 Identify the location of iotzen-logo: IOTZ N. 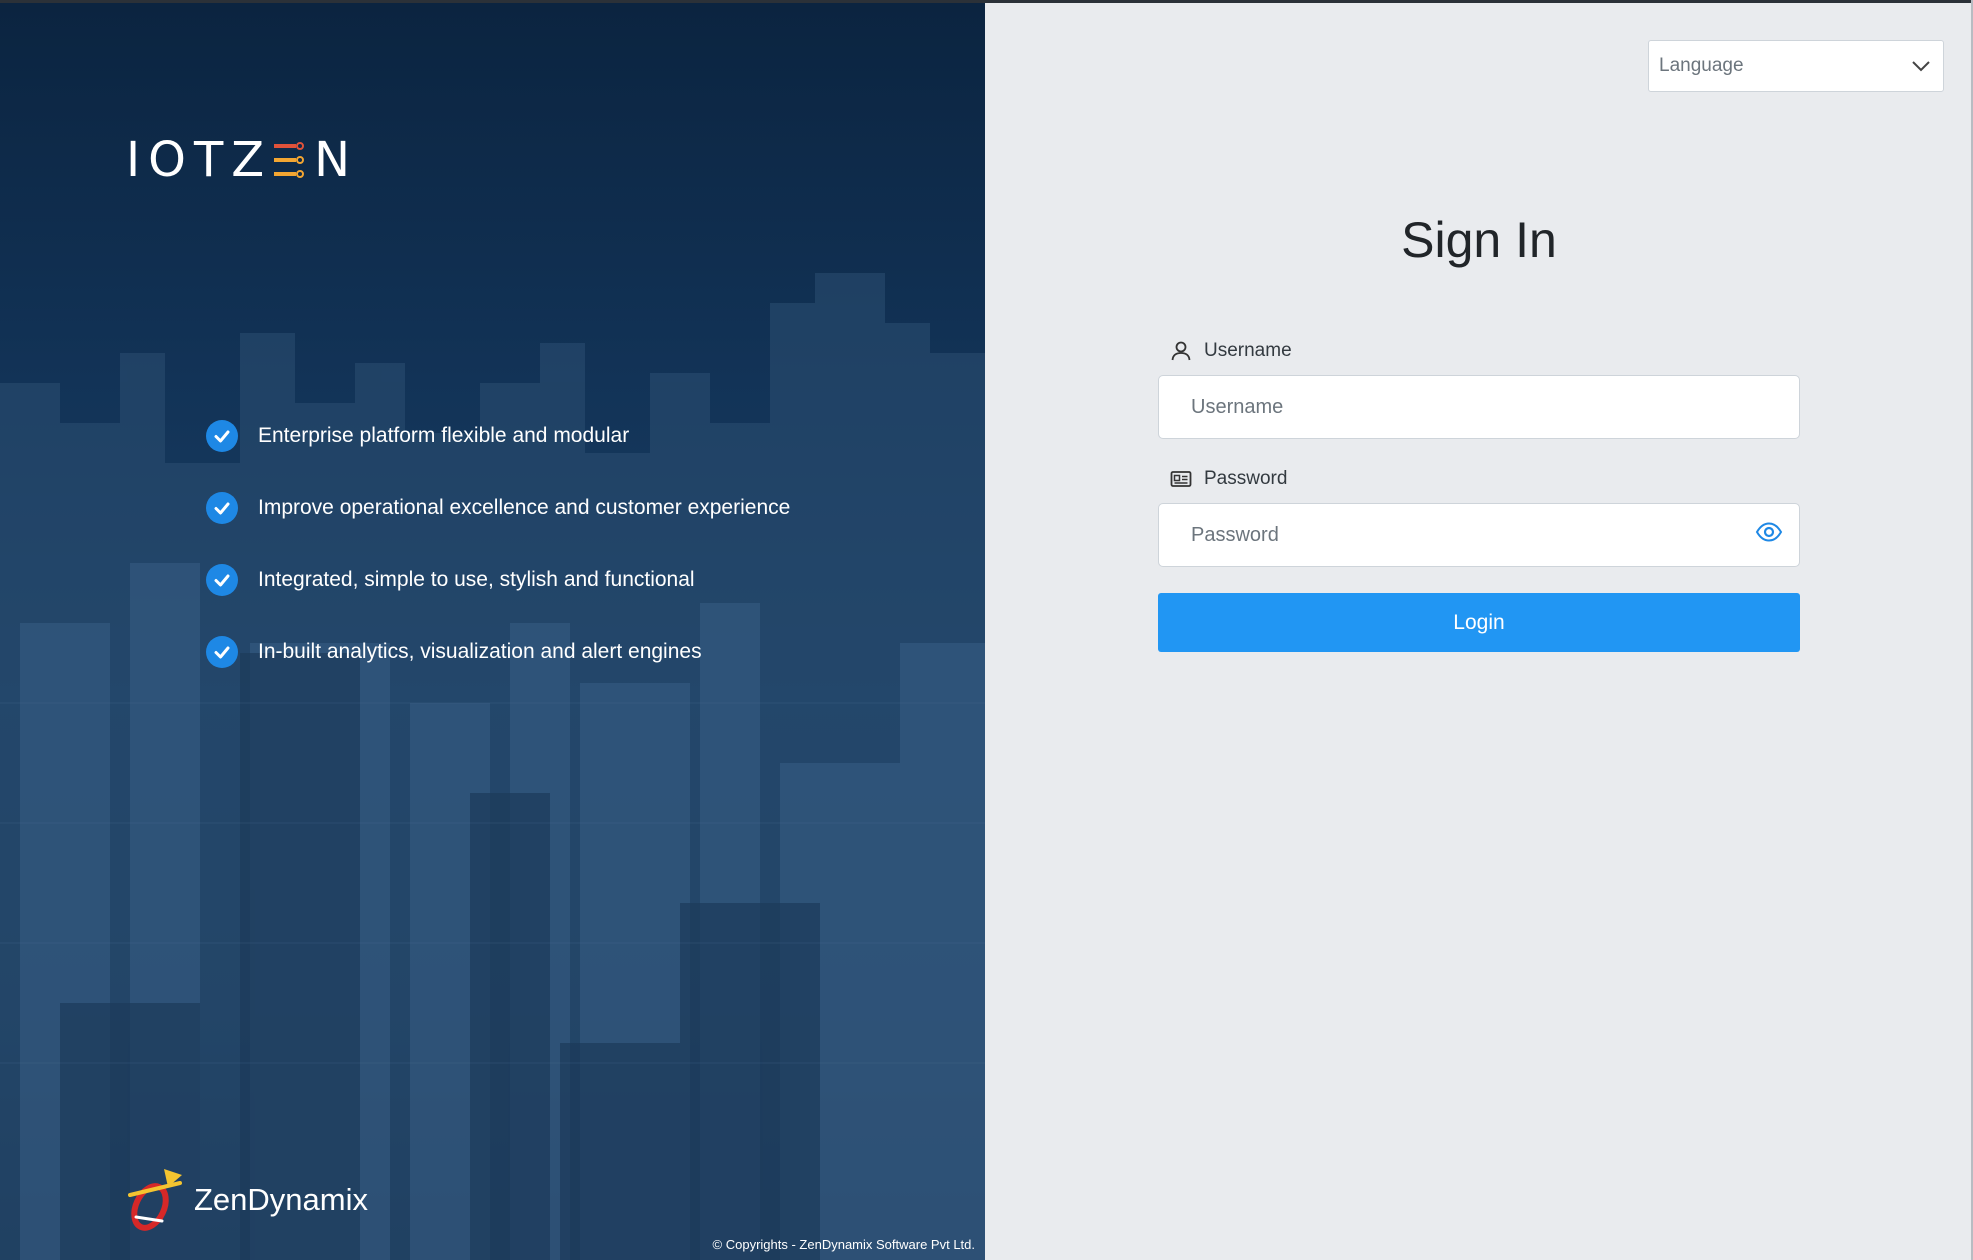
(242, 160).